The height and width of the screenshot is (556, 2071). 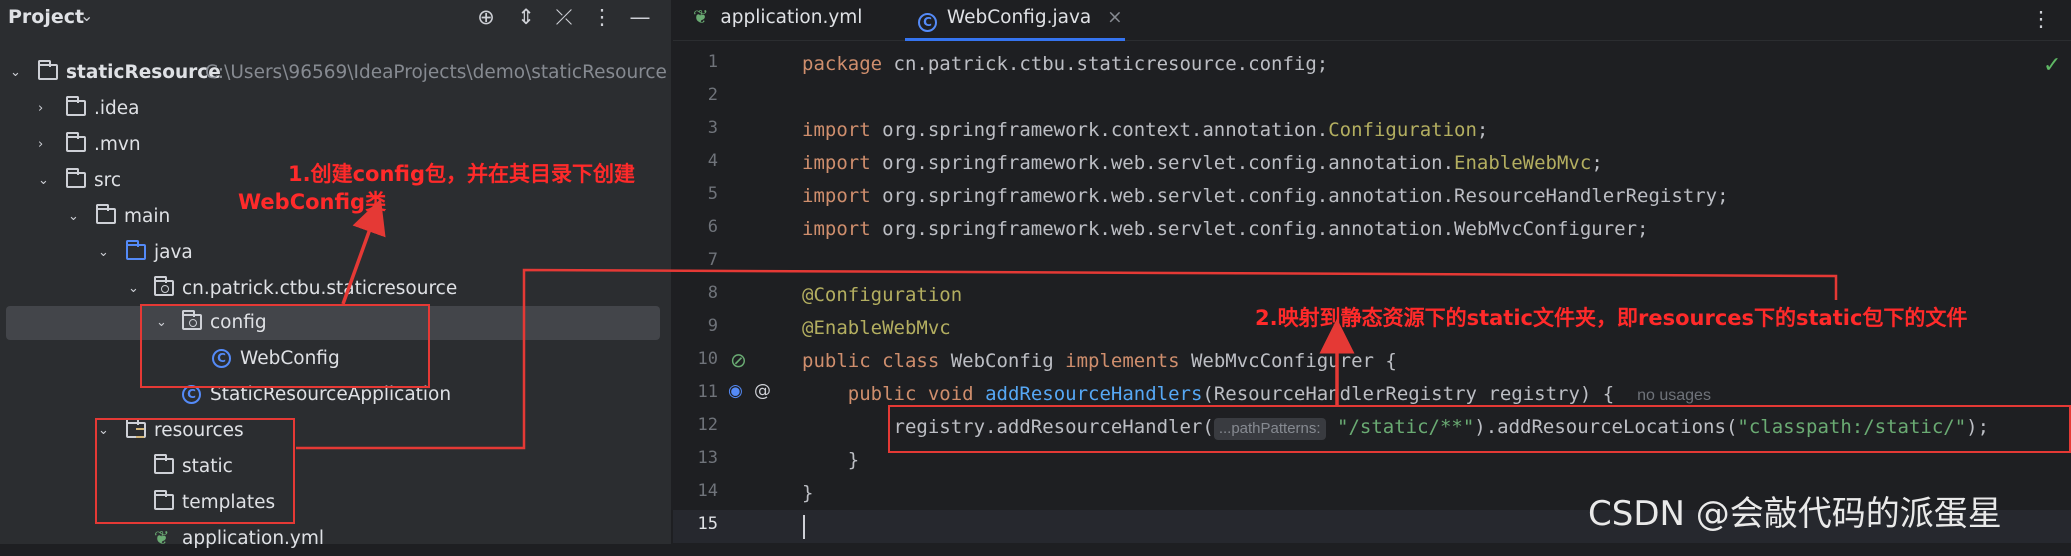 I want to click on watermark: CSDN @会敲代码的派蛋星, so click(x=1795, y=514).